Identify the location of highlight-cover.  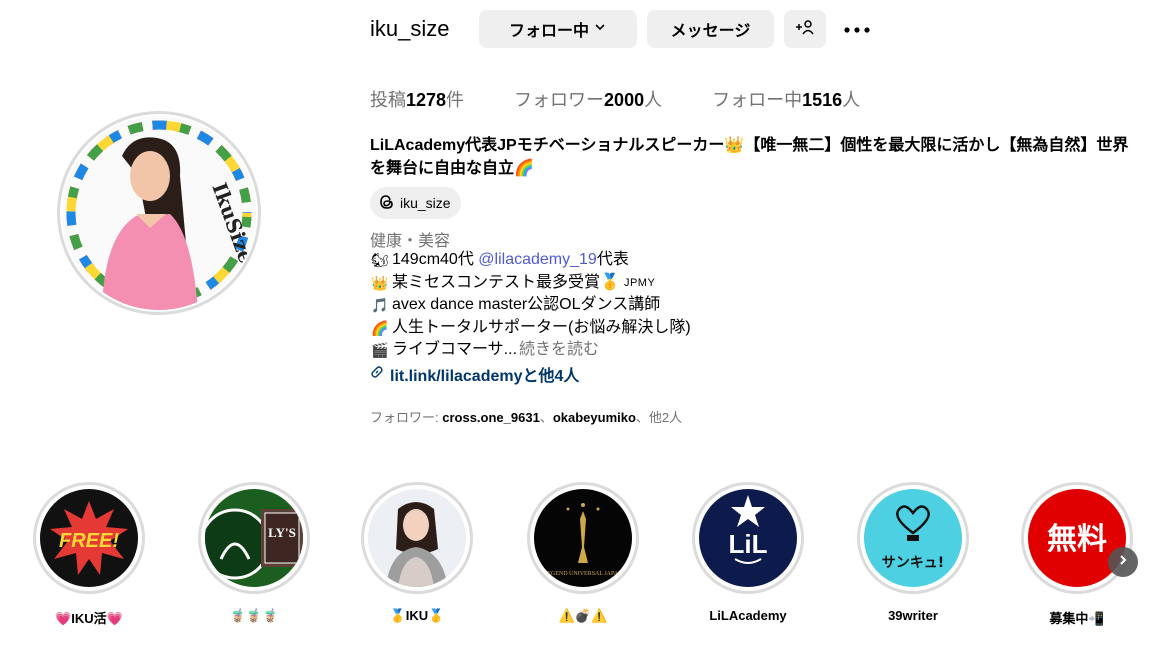
(417, 538).